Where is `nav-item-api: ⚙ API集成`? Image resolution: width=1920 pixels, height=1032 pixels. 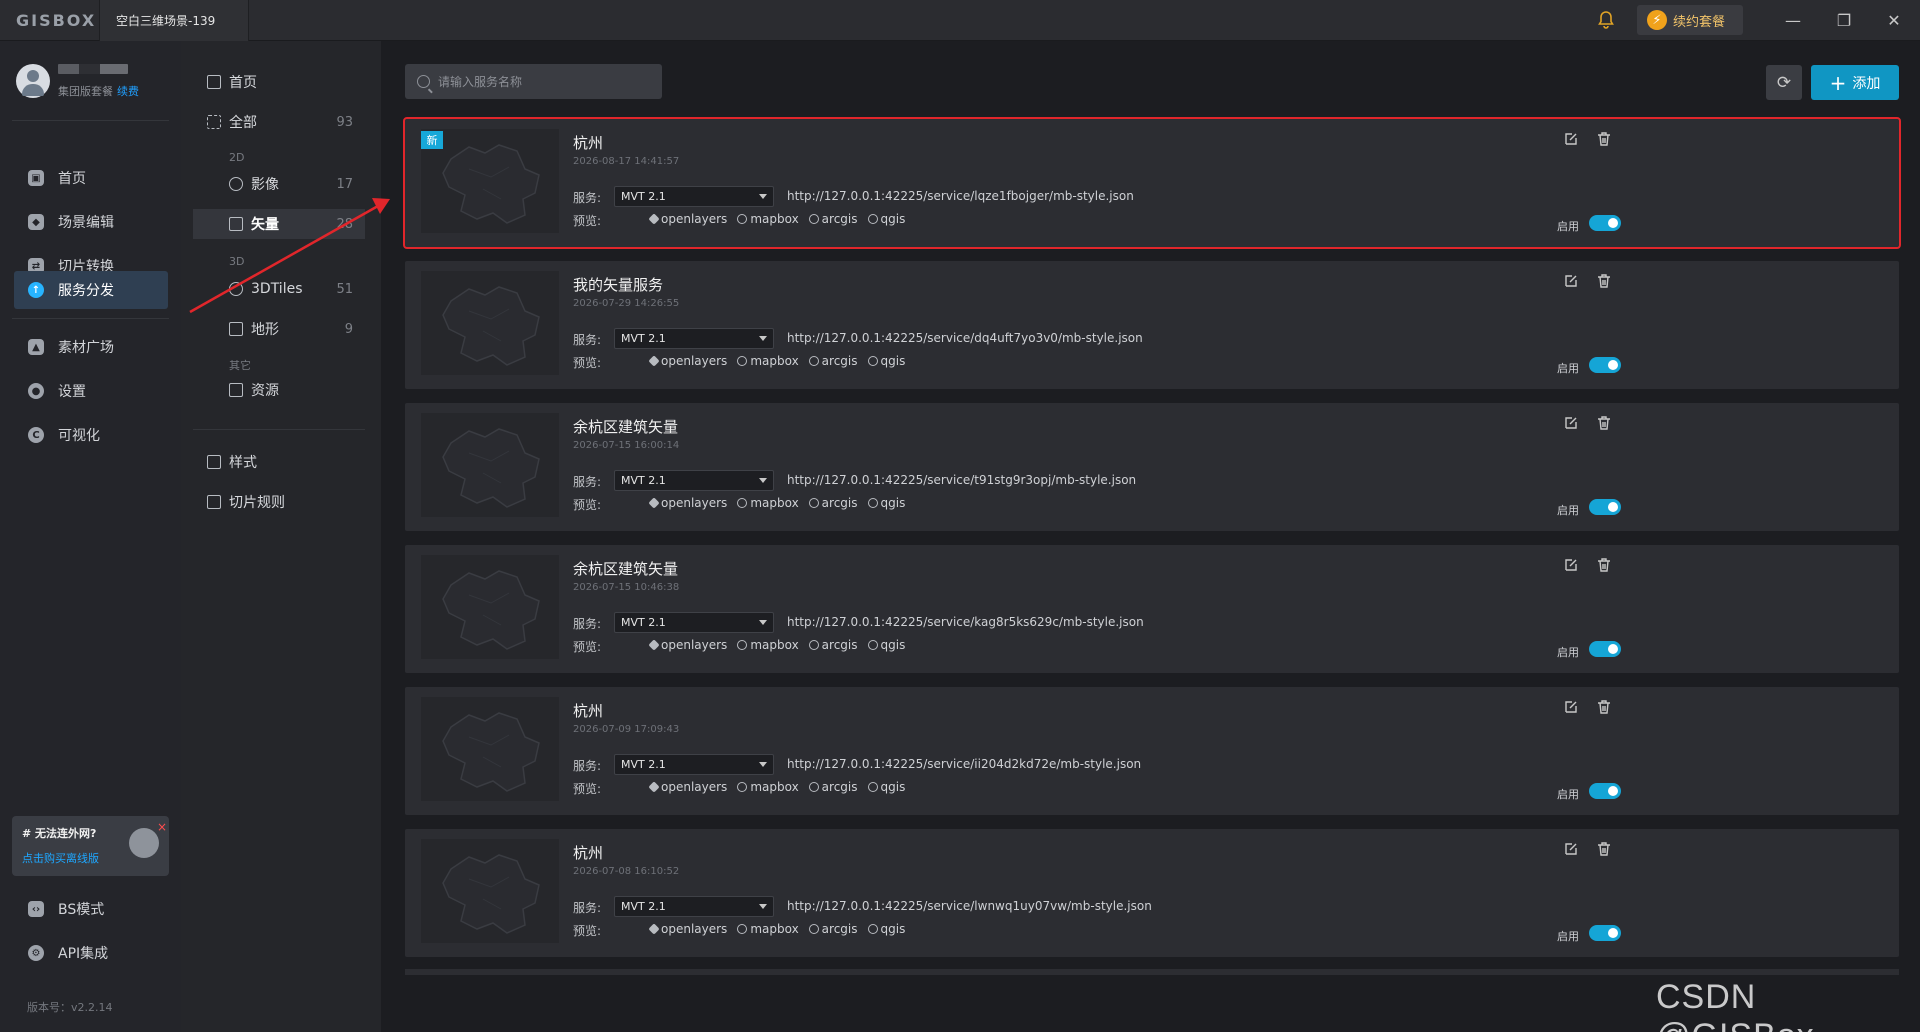
nav-item-api: ⚙ API集成 is located at coordinates (91, 953).